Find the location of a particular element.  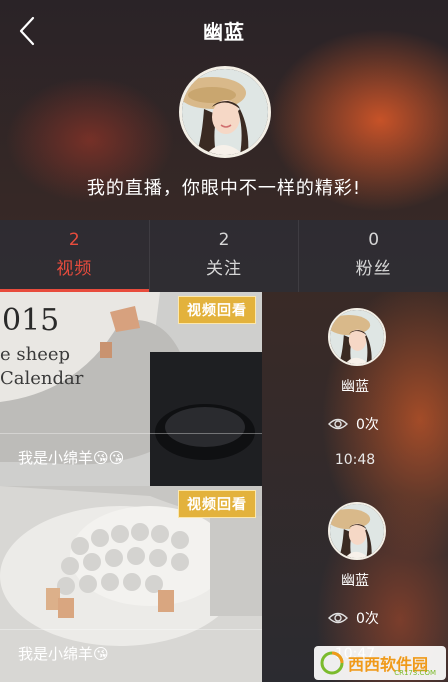

tab-fans-count: 0 is located at coordinates (374, 240).